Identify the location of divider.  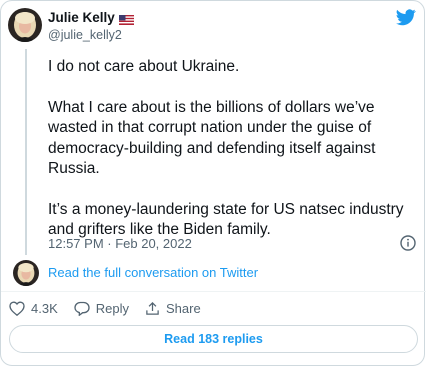
(213, 291).